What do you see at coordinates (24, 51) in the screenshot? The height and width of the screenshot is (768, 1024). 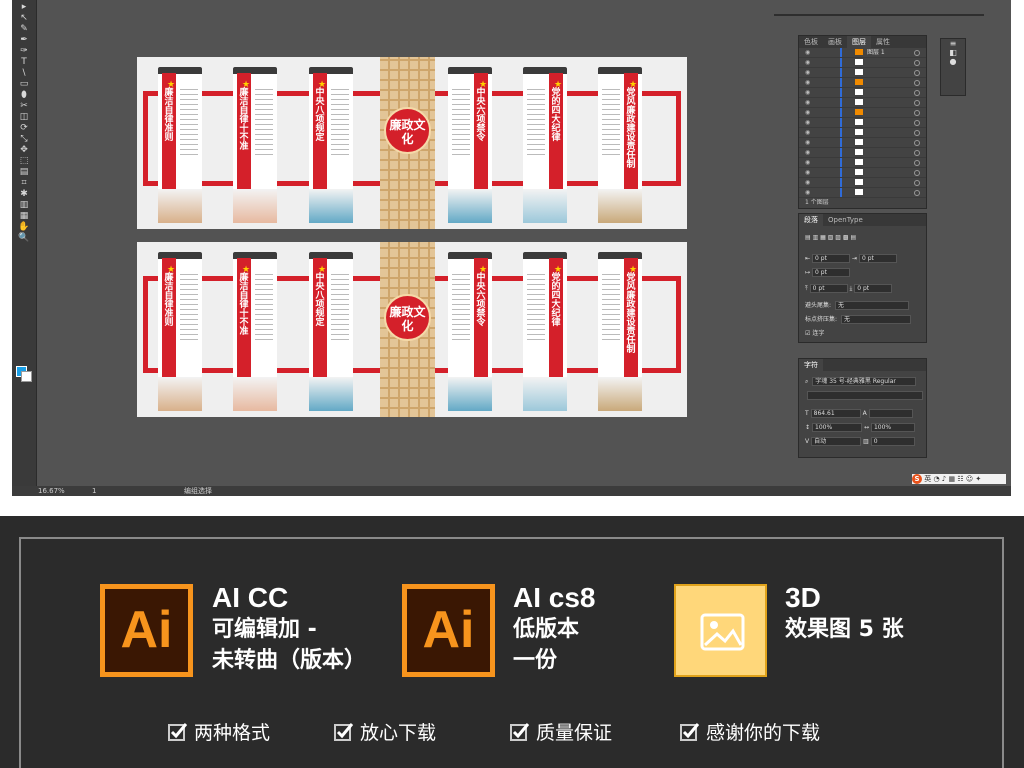 I see `tool-button: ✑` at bounding box center [24, 51].